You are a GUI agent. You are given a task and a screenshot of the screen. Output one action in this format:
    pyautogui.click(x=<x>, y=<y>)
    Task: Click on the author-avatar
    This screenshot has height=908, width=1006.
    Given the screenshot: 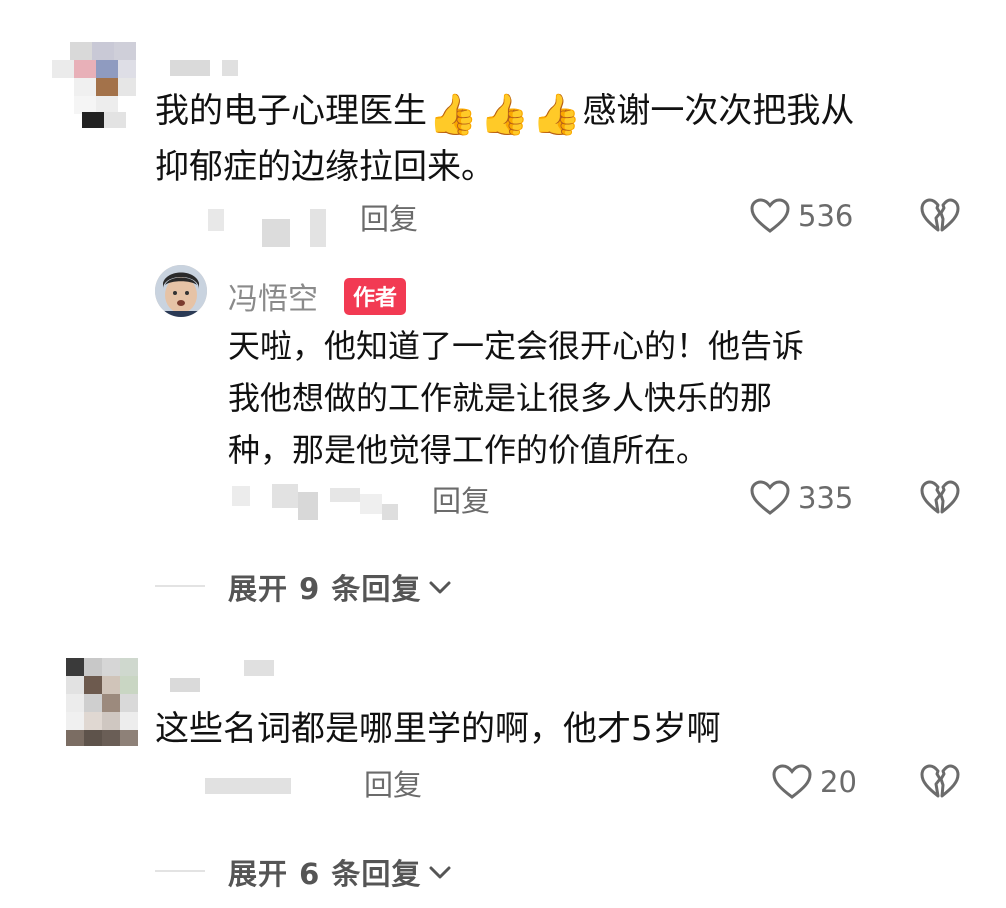 What is the action you would take?
    pyautogui.click(x=181, y=291)
    